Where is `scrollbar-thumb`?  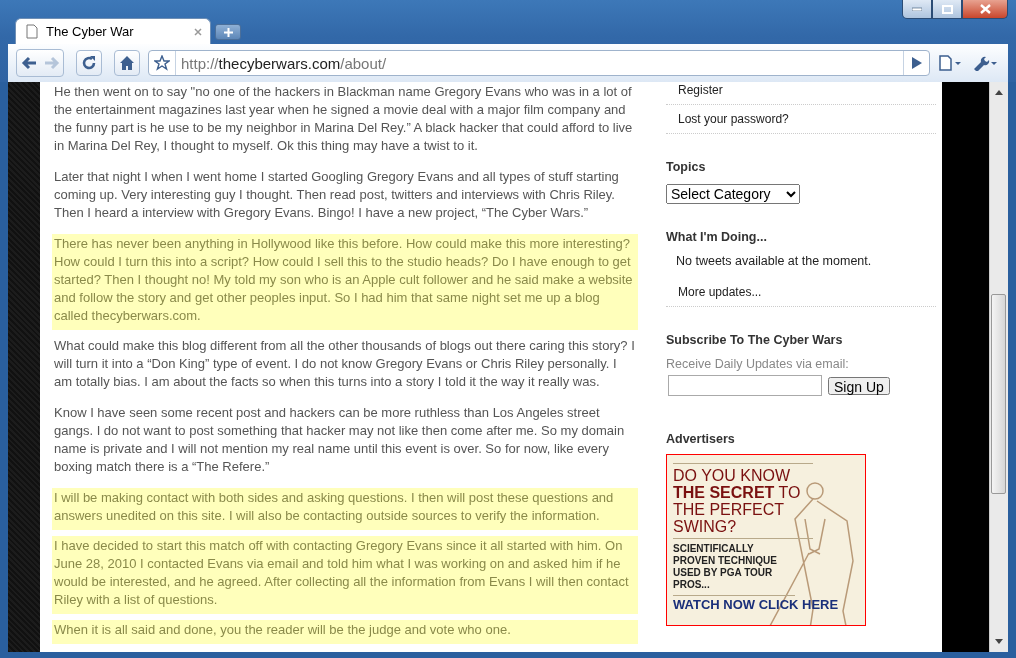 scrollbar-thumb is located at coordinates (998, 394).